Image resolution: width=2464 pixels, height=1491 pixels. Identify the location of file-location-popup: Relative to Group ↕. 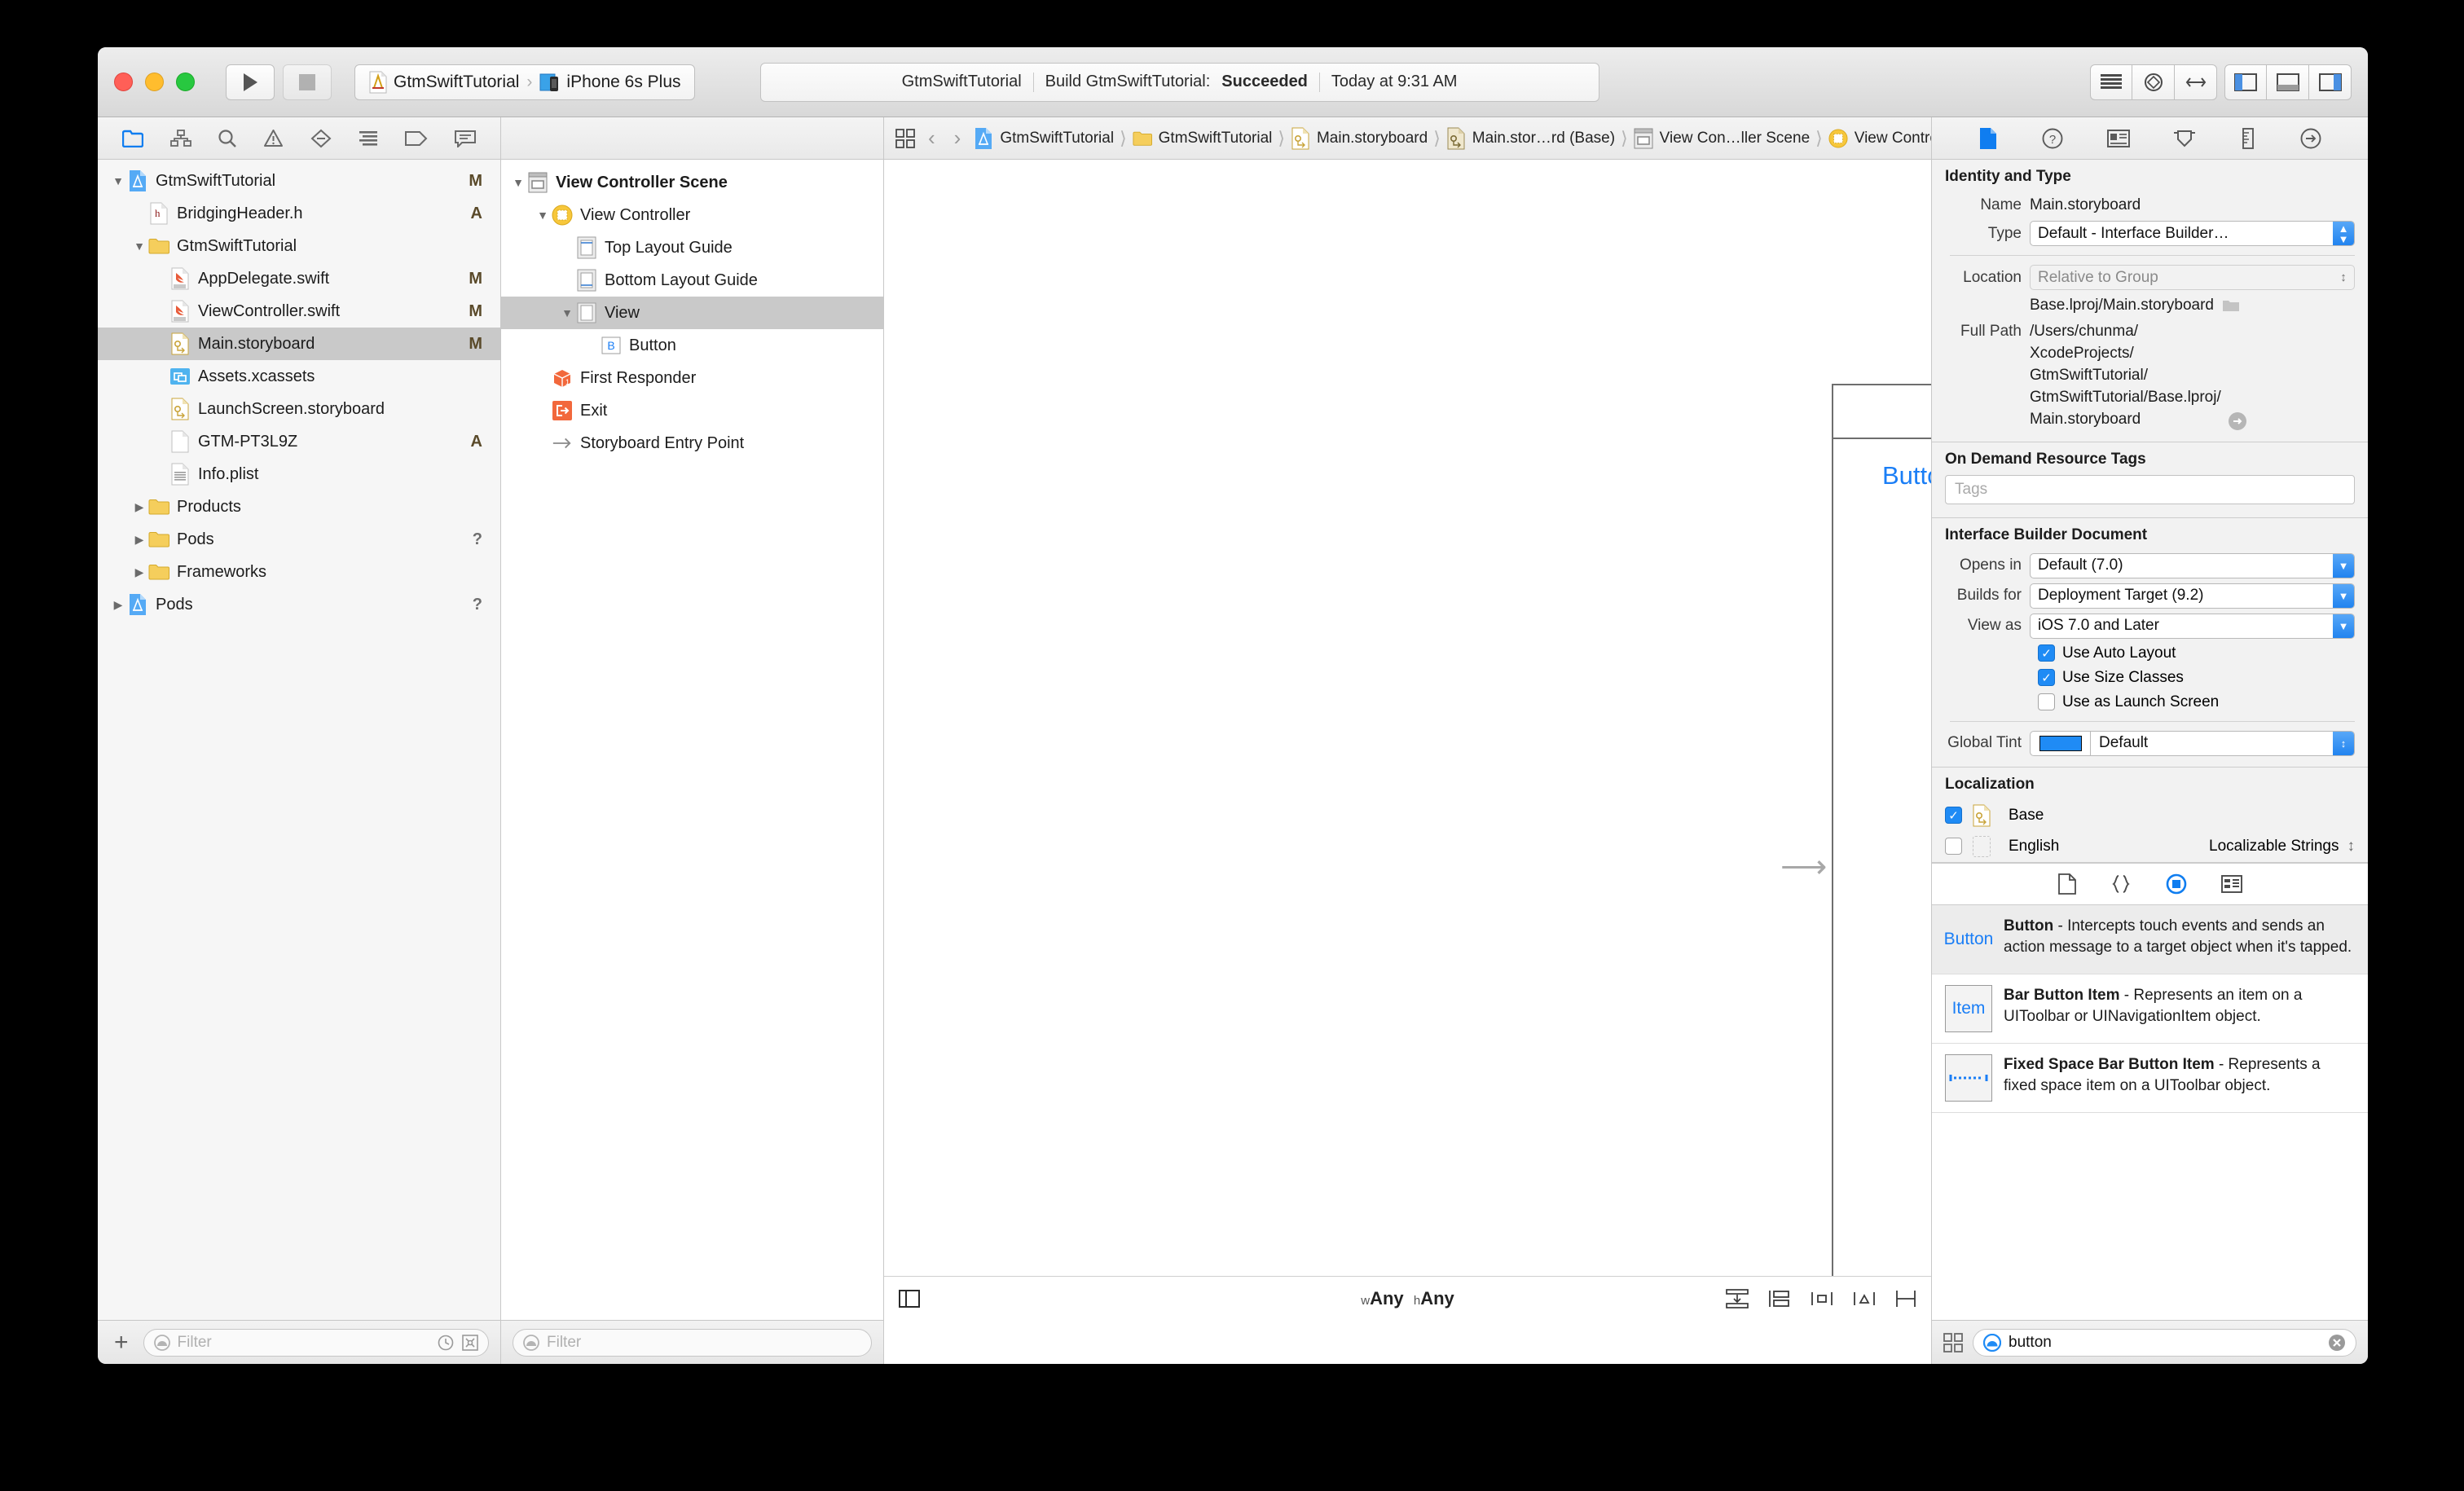
(2192, 277).